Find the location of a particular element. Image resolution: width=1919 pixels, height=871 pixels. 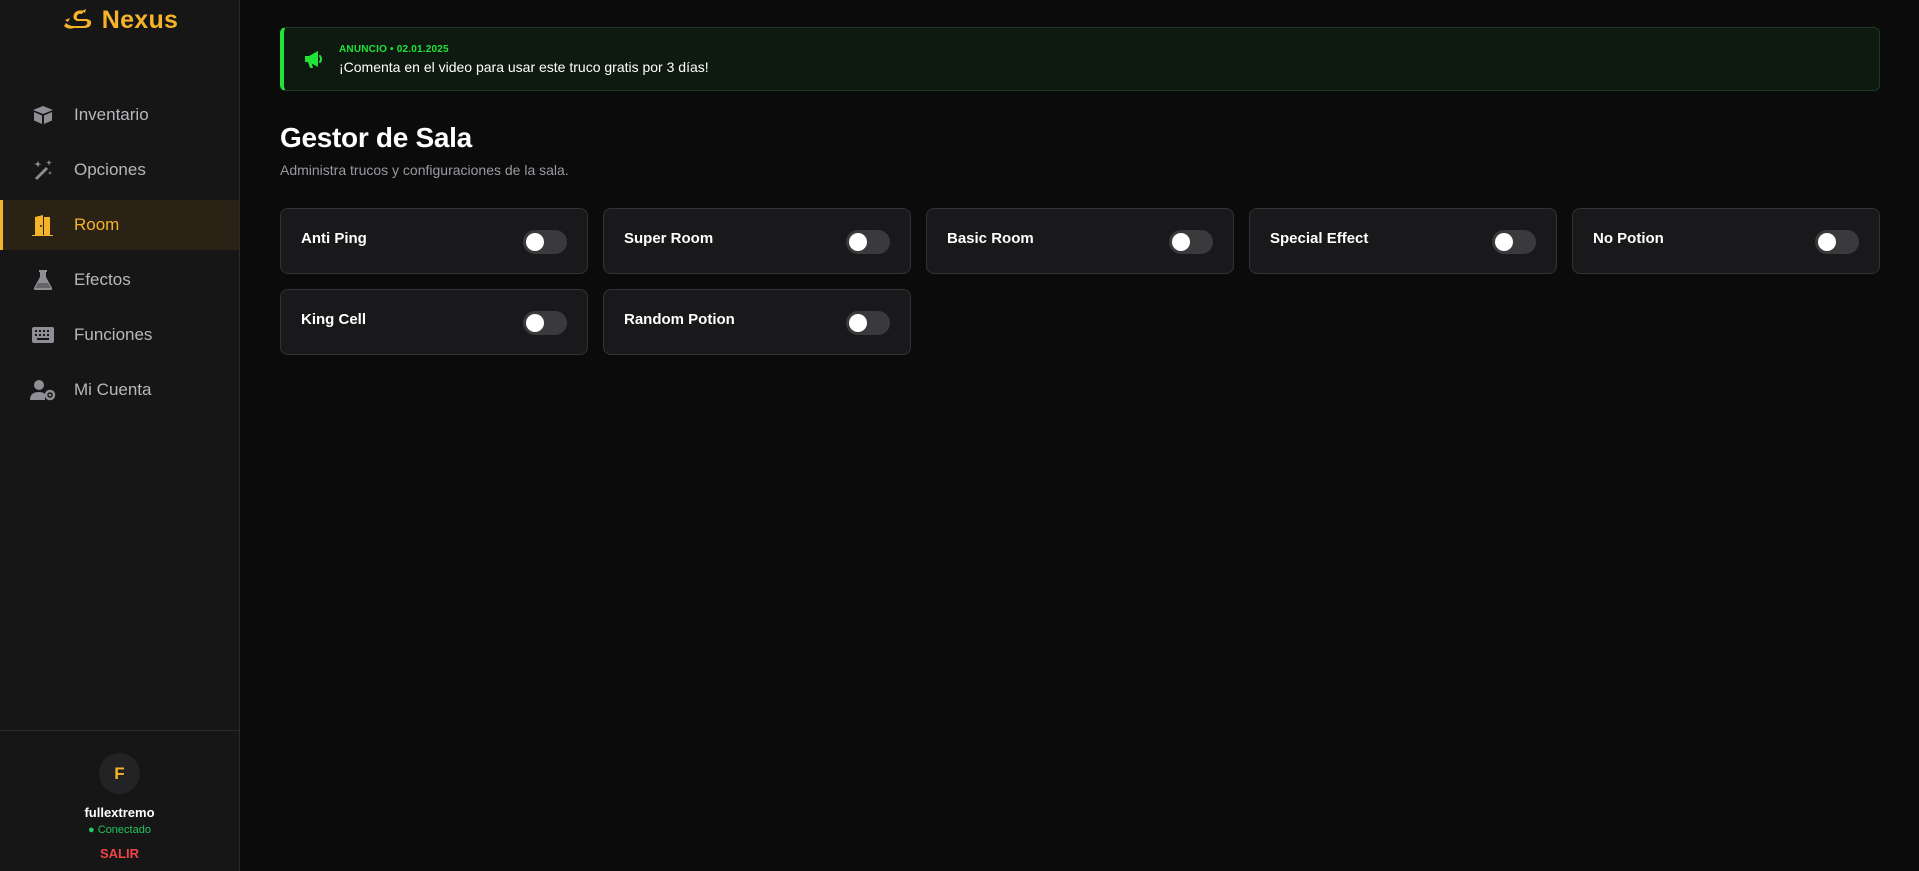

toggle-card-no-potion: No Potion is located at coordinates (1726, 241).